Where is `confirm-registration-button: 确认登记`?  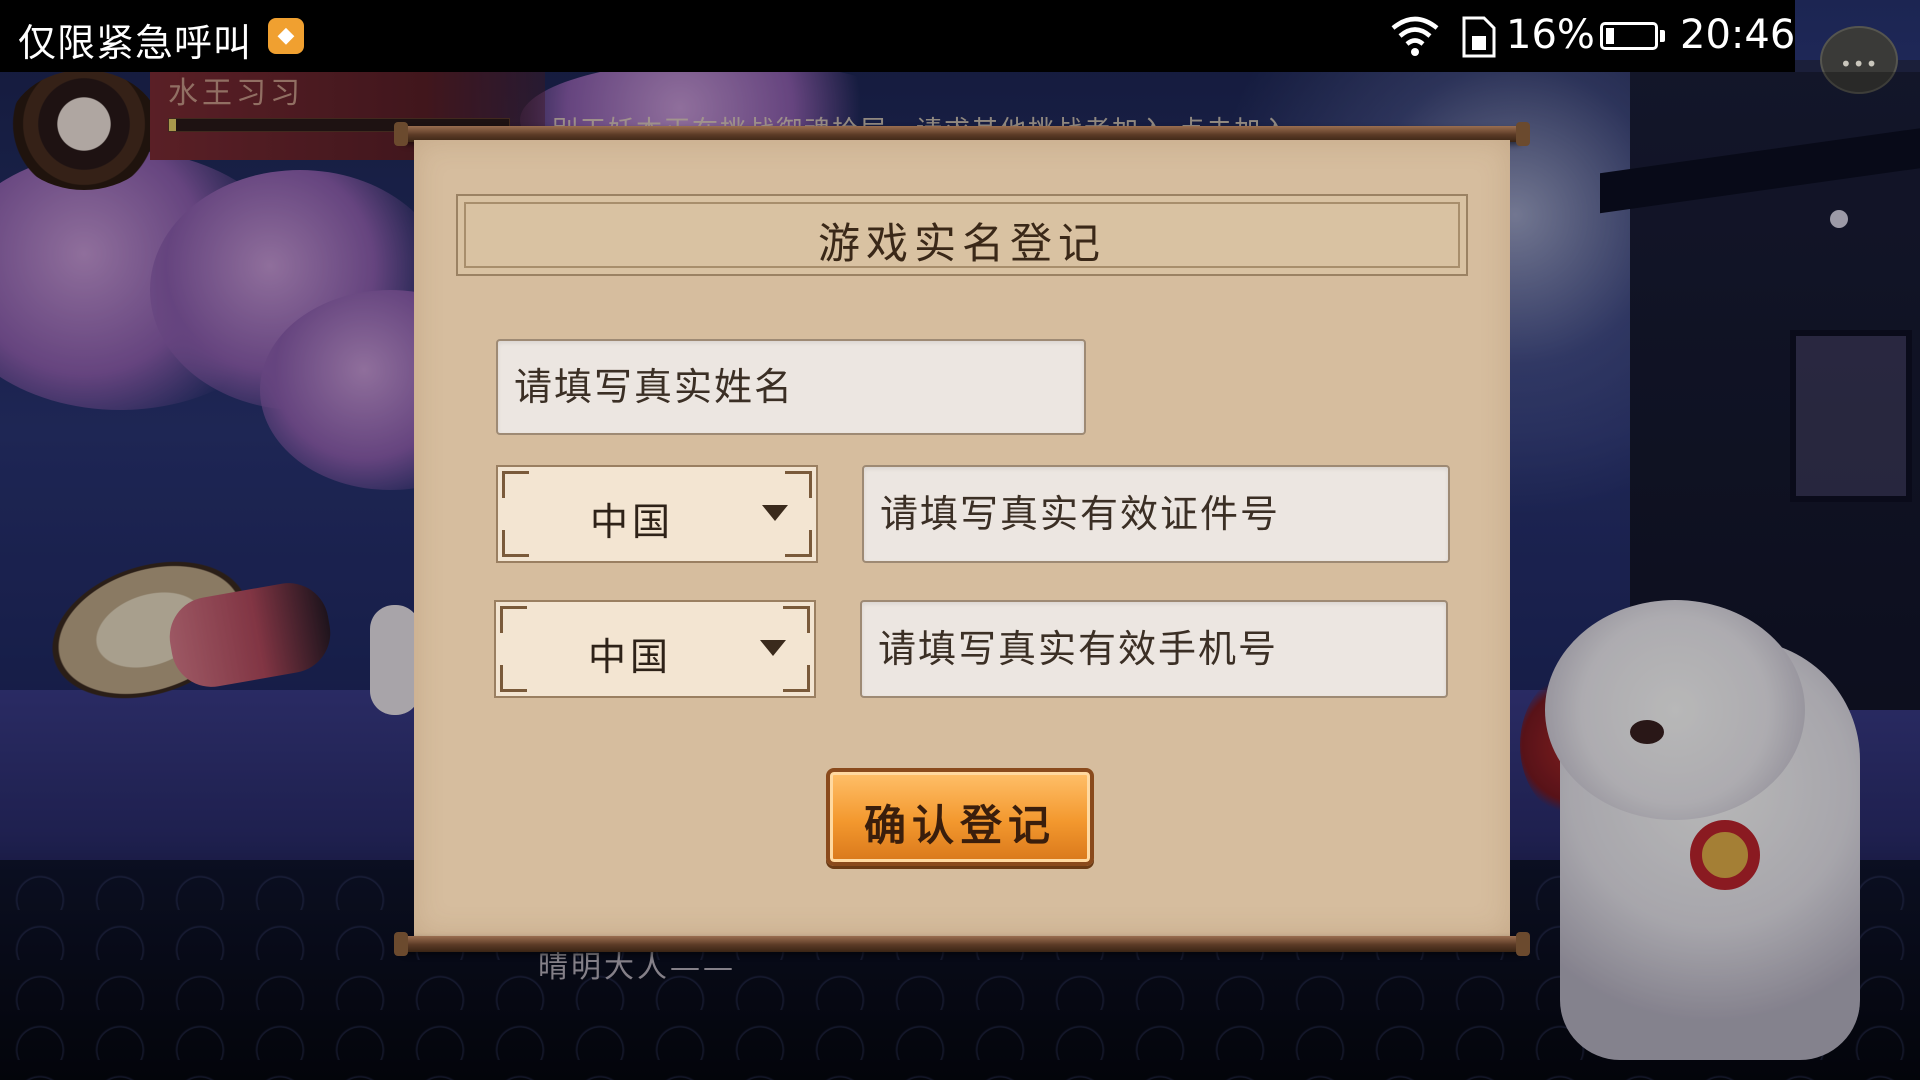 confirm-registration-button: 确认登记 is located at coordinates (960, 817).